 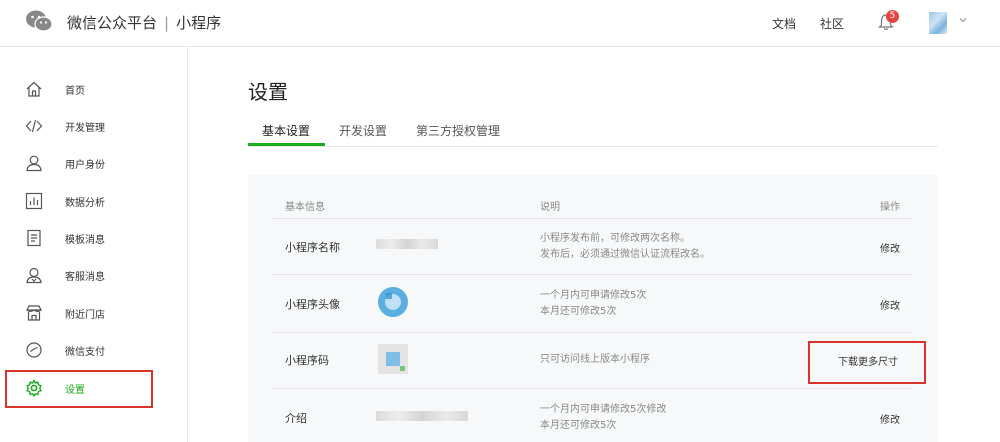 What do you see at coordinates (603, 409) in the screenshot?
I see `description-line: 一个月内可申请修改5次修改` at bounding box center [603, 409].